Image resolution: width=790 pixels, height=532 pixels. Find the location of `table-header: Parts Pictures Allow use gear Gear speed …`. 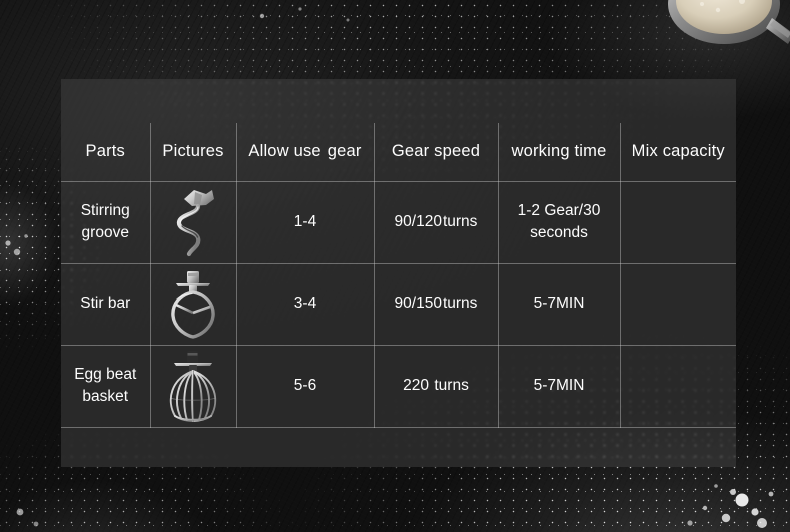

table-header: Parts Pictures Allow use gear Gear speed … is located at coordinates (398, 152).